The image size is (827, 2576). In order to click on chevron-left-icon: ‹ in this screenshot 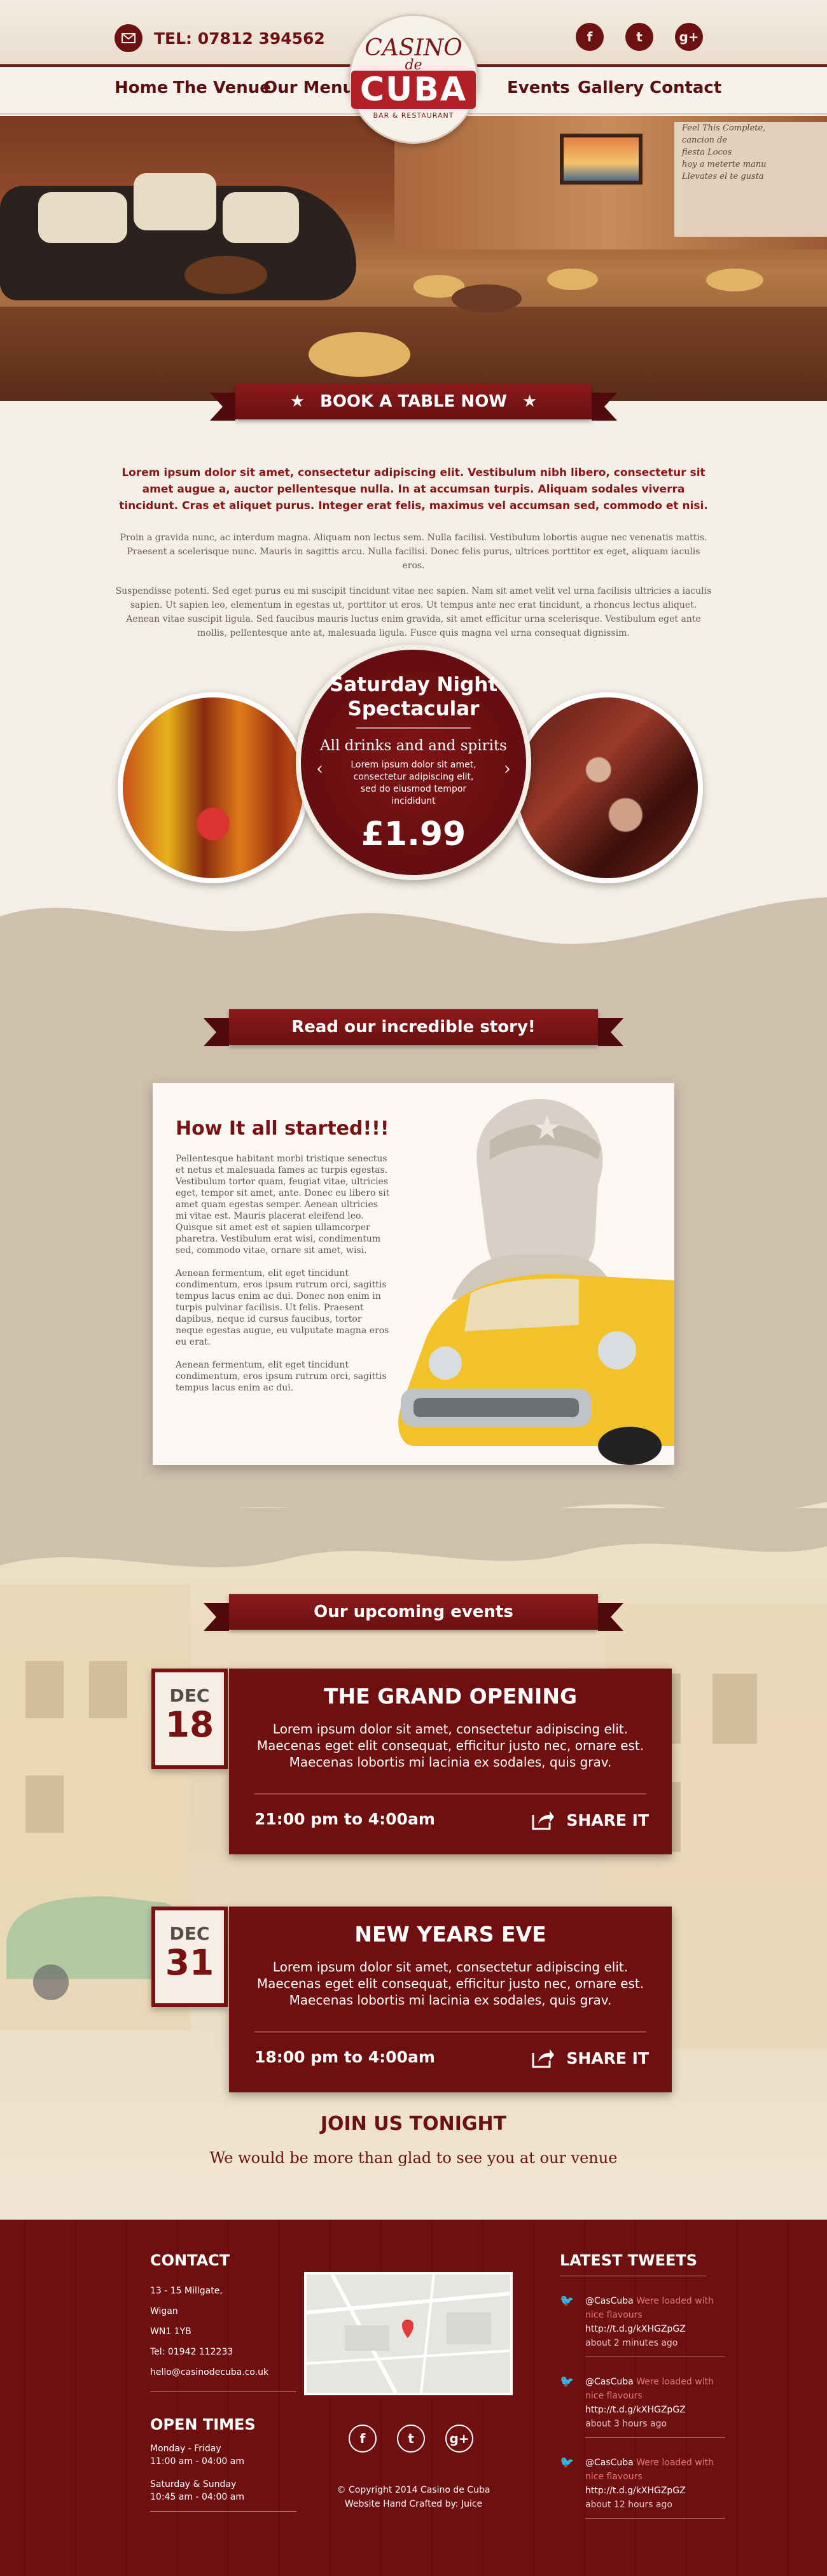, I will do `click(320, 768)`.